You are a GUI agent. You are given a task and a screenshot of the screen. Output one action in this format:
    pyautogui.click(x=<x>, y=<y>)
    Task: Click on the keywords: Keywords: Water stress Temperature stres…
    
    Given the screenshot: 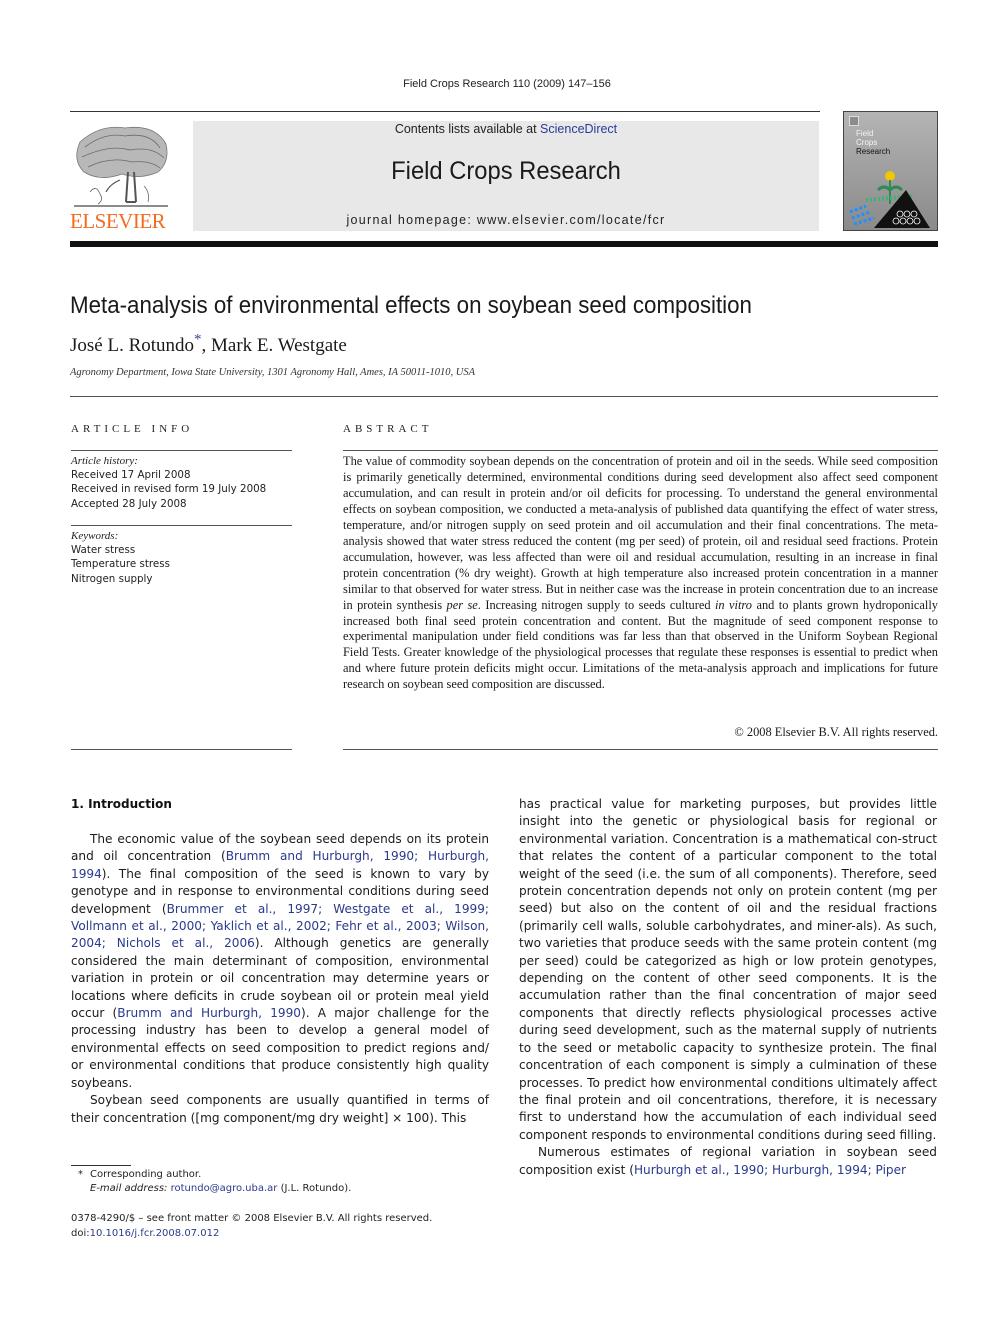 What is the action you would take?
    pyautogui.click(x=120, y=557)
    